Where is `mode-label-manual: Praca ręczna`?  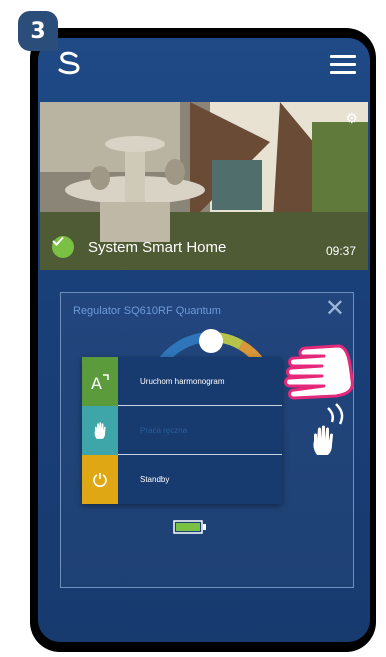
mode-label-manual: Praca ręczna is located at coordinates (164, 430).